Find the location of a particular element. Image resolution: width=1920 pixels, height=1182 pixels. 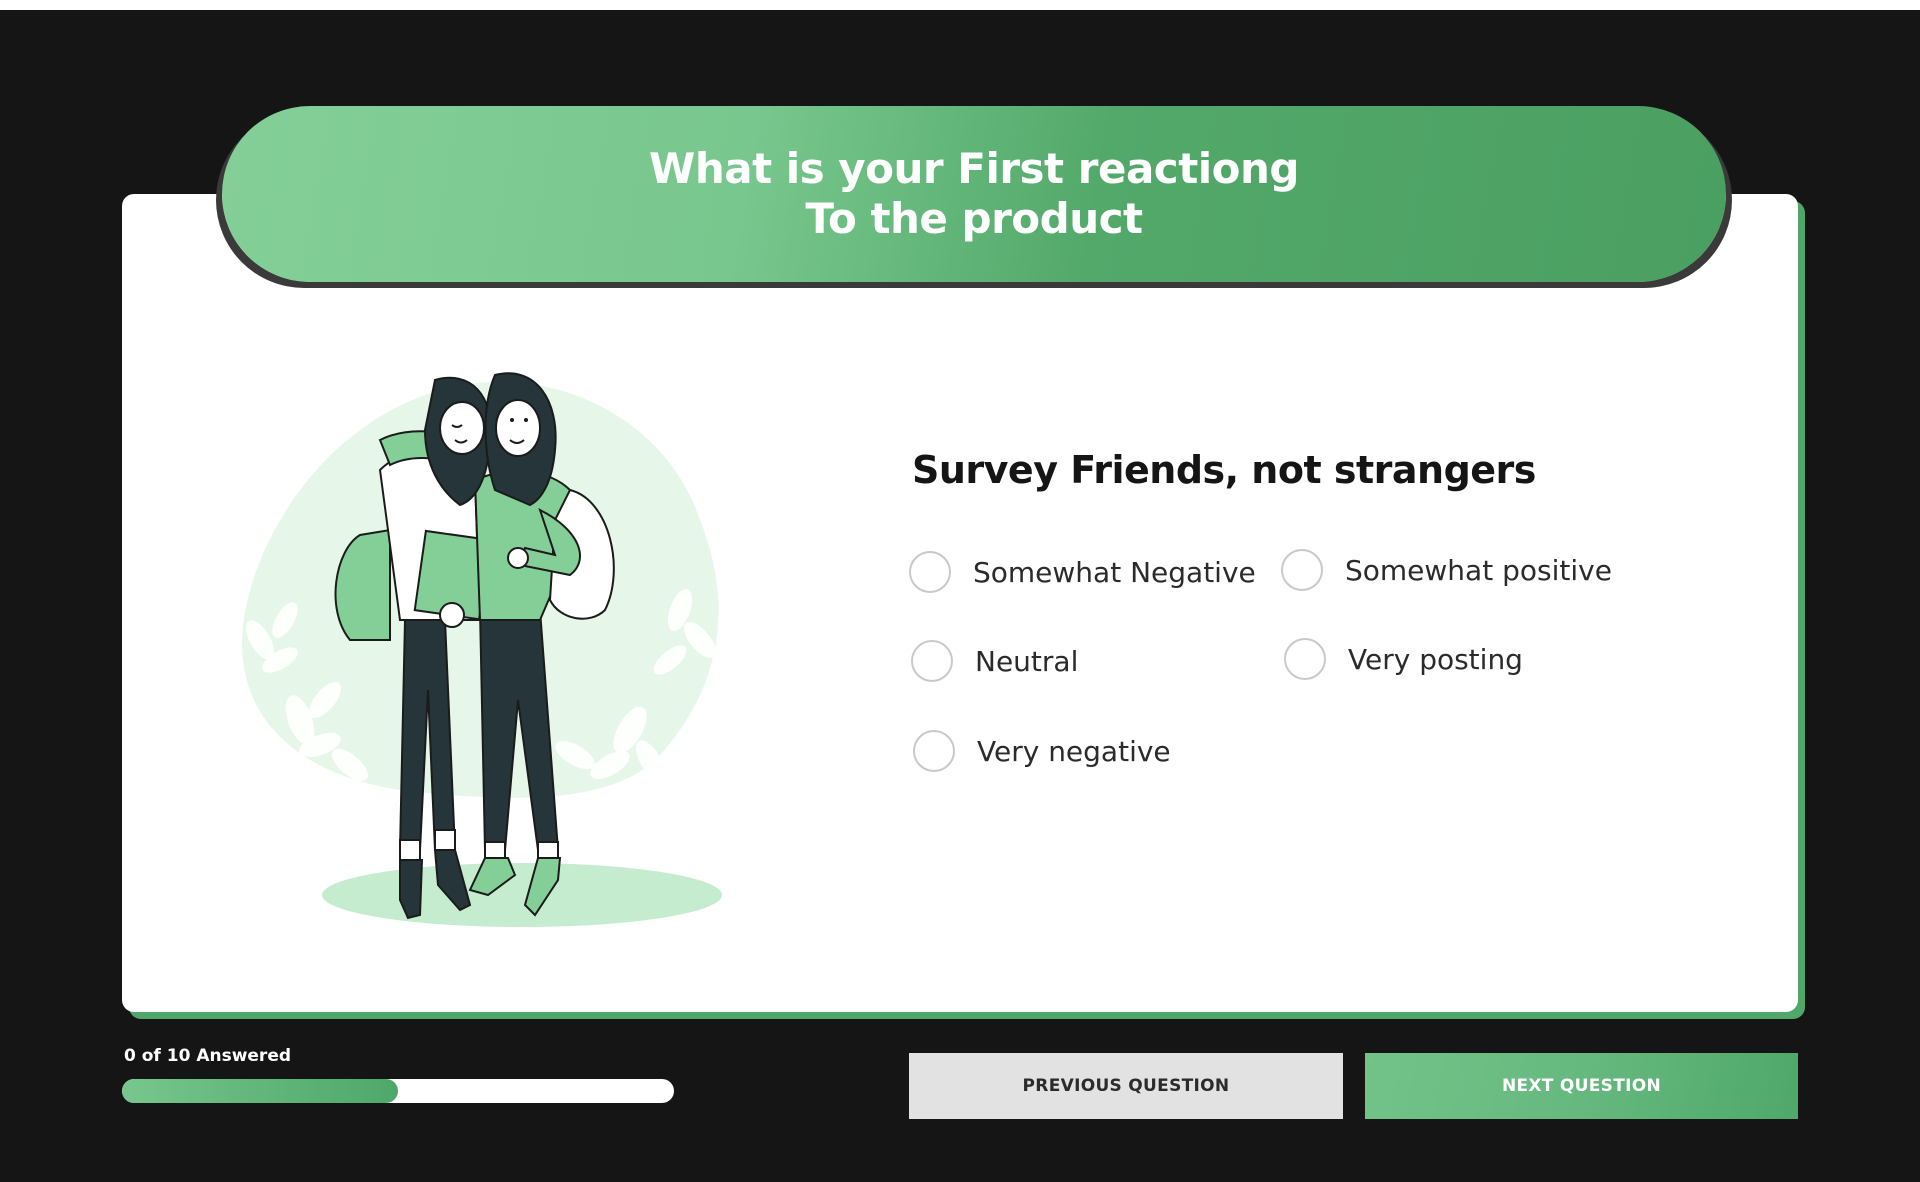

friends-illustration is located at coordinates (481, 649).